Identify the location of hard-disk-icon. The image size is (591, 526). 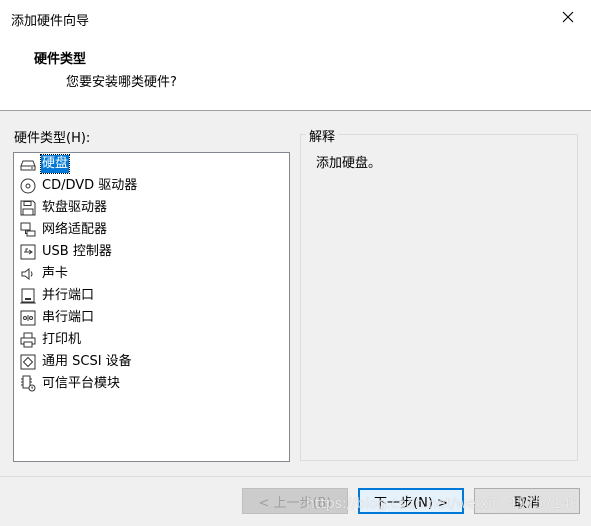
(28, 164).